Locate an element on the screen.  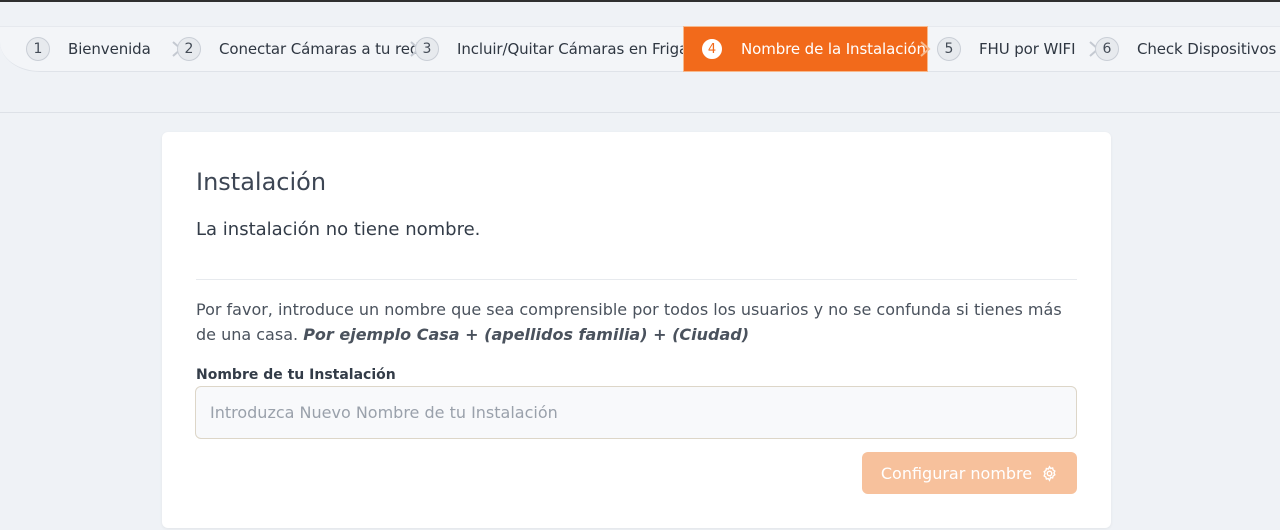
card-subtitle: La instalación no tiene nombre. is located at coordinates (338, 229).